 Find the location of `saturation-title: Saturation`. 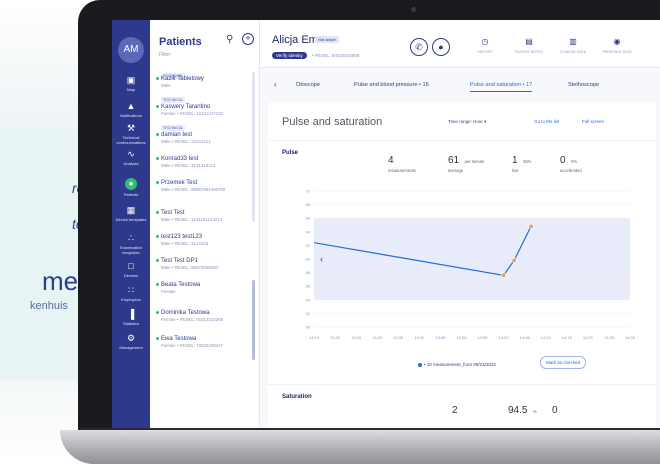

saturation-title: Saturation is located at coordinates (297, 397).